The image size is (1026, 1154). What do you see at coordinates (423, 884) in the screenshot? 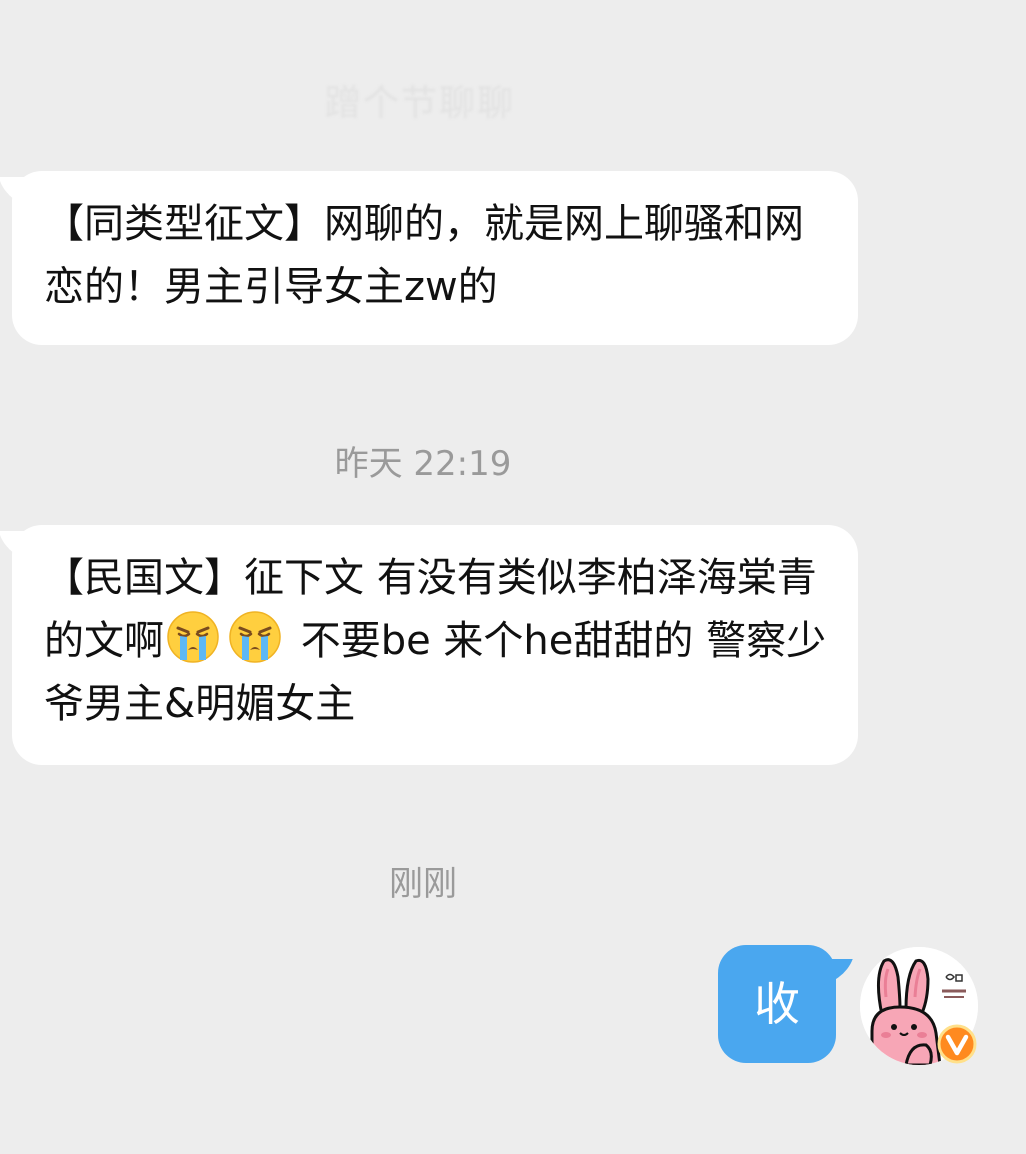
I see `message-timestamp: 刚刚` at bounding box center [423, 884].